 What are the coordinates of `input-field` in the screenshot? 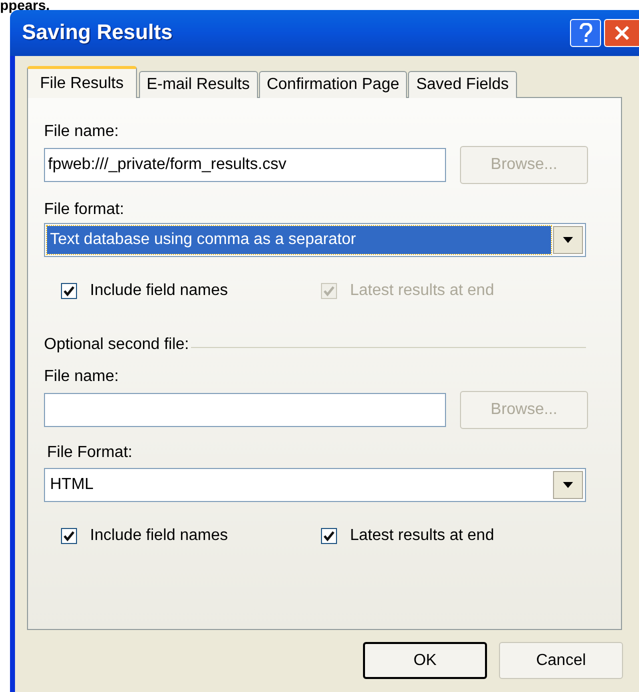 It's located at (245, 410).